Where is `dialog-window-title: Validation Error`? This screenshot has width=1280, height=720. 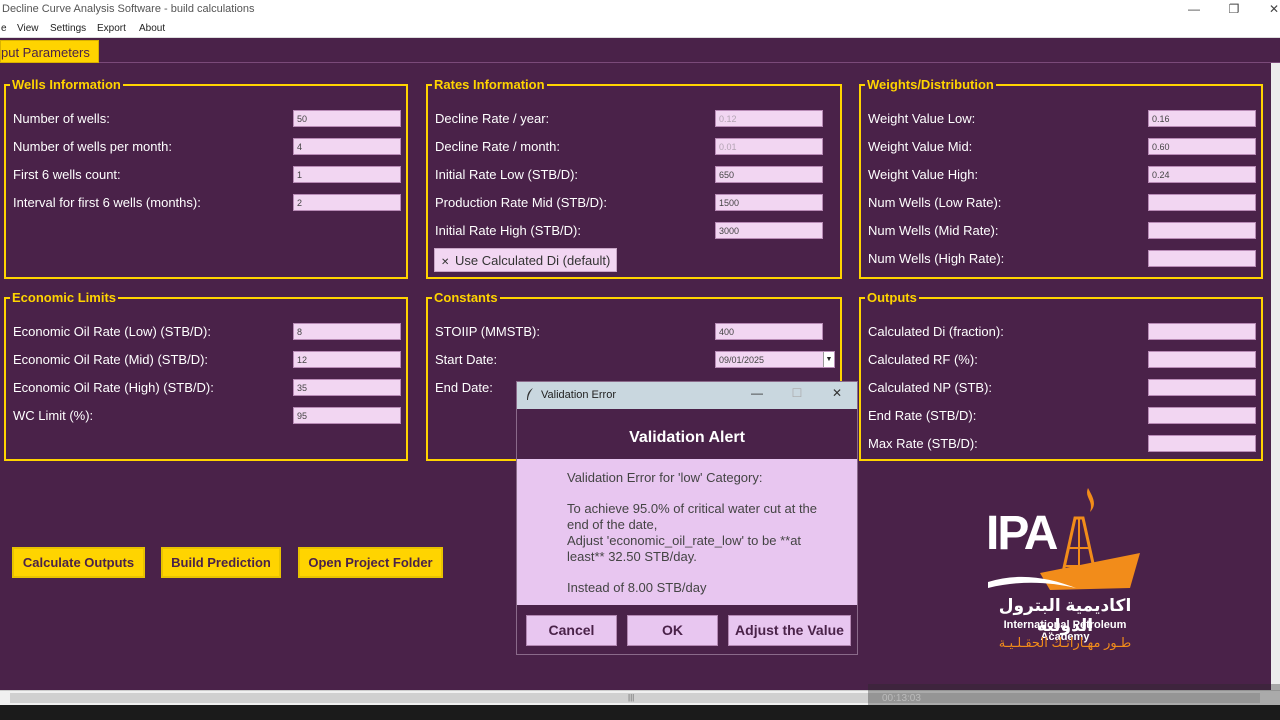 dialog-window-title: Validation Error is located at coordinates (578, 395).